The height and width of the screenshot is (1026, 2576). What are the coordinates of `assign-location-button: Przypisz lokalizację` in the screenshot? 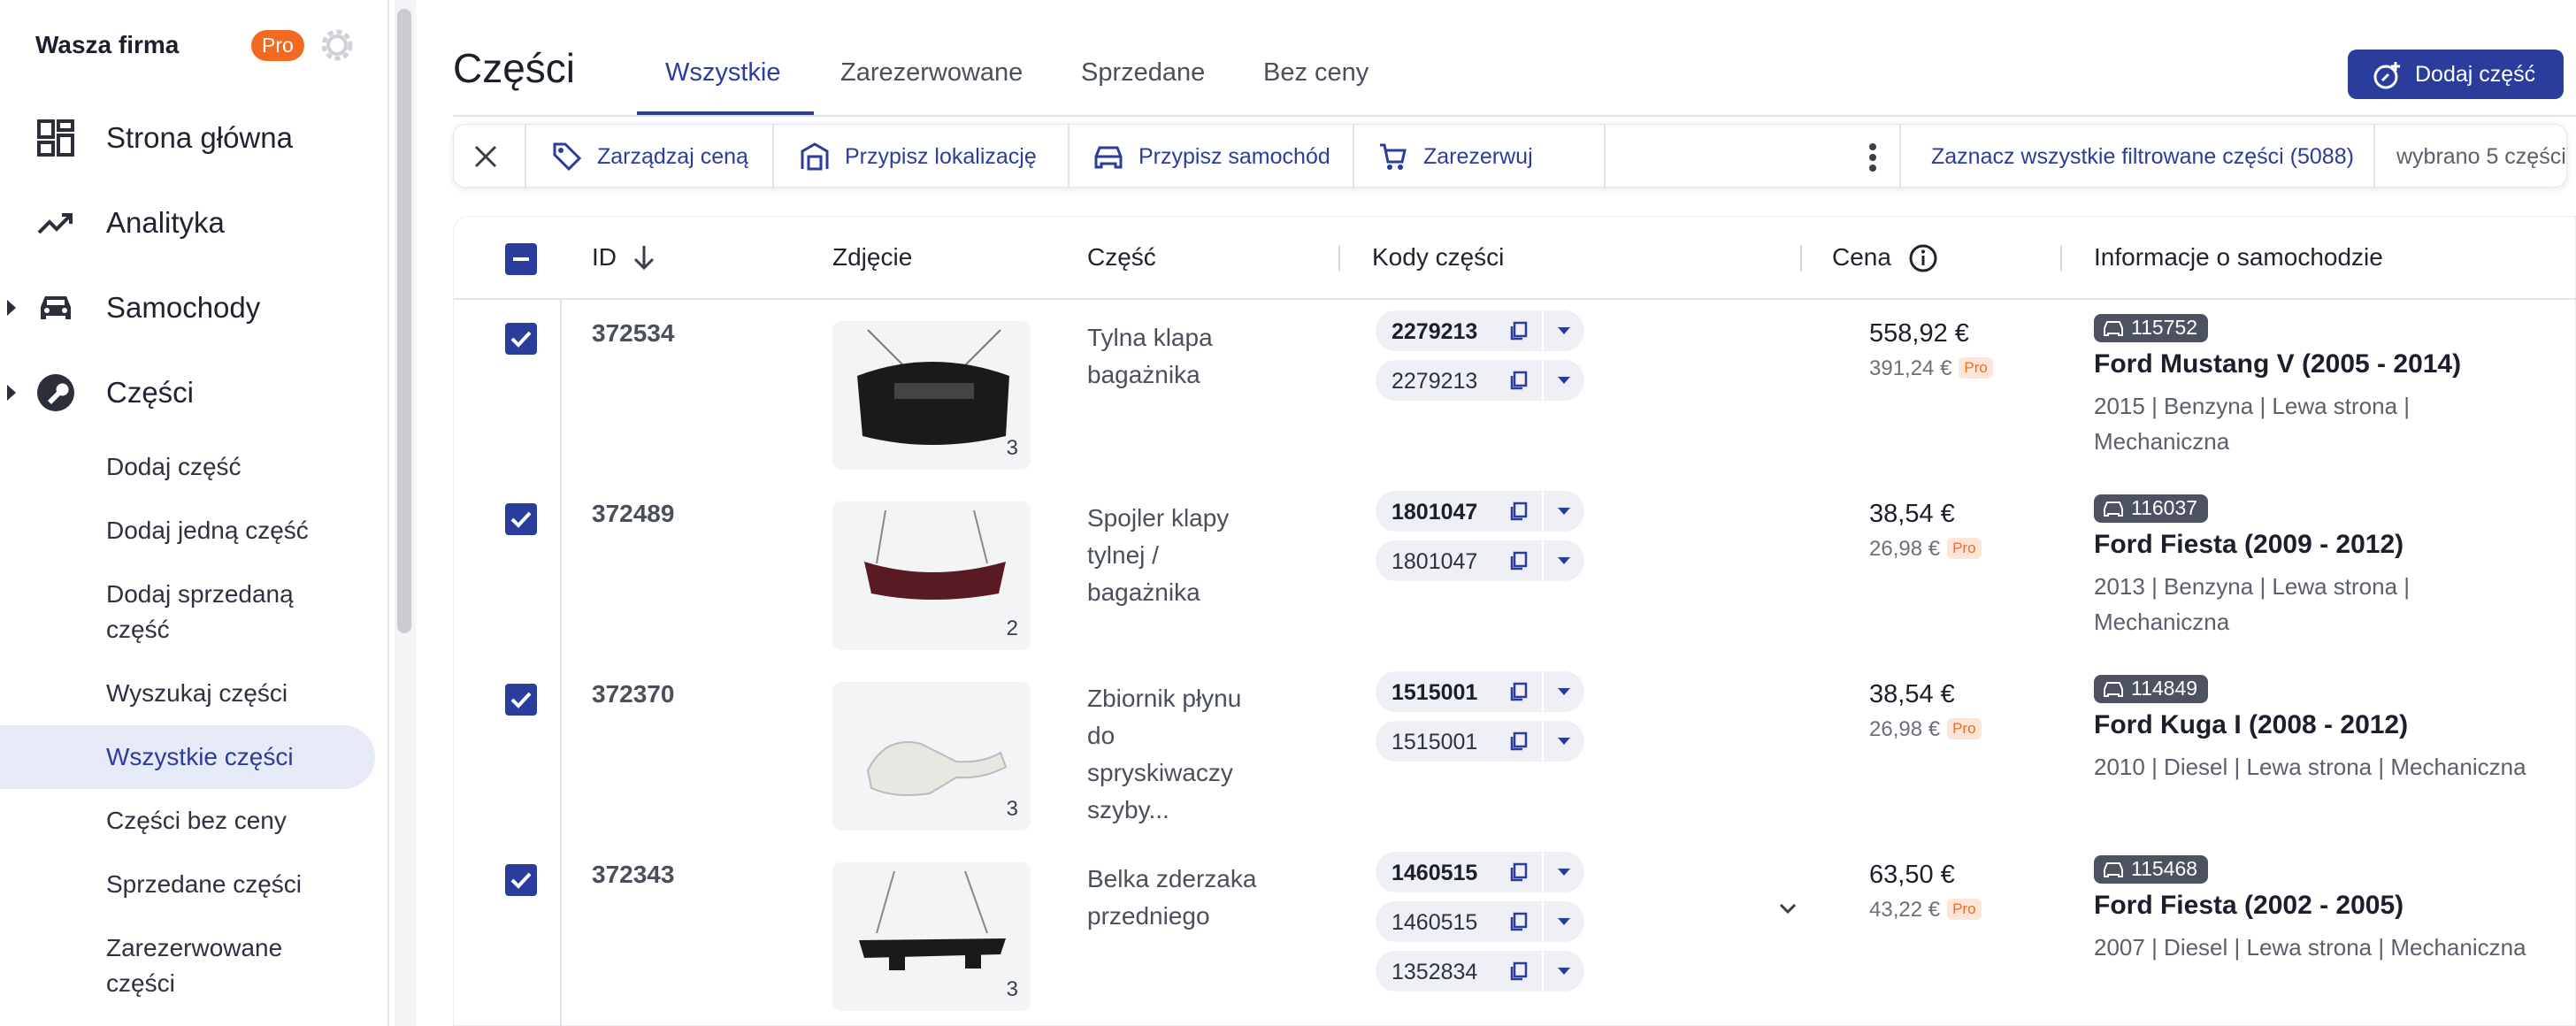 It's located at (918, 156).